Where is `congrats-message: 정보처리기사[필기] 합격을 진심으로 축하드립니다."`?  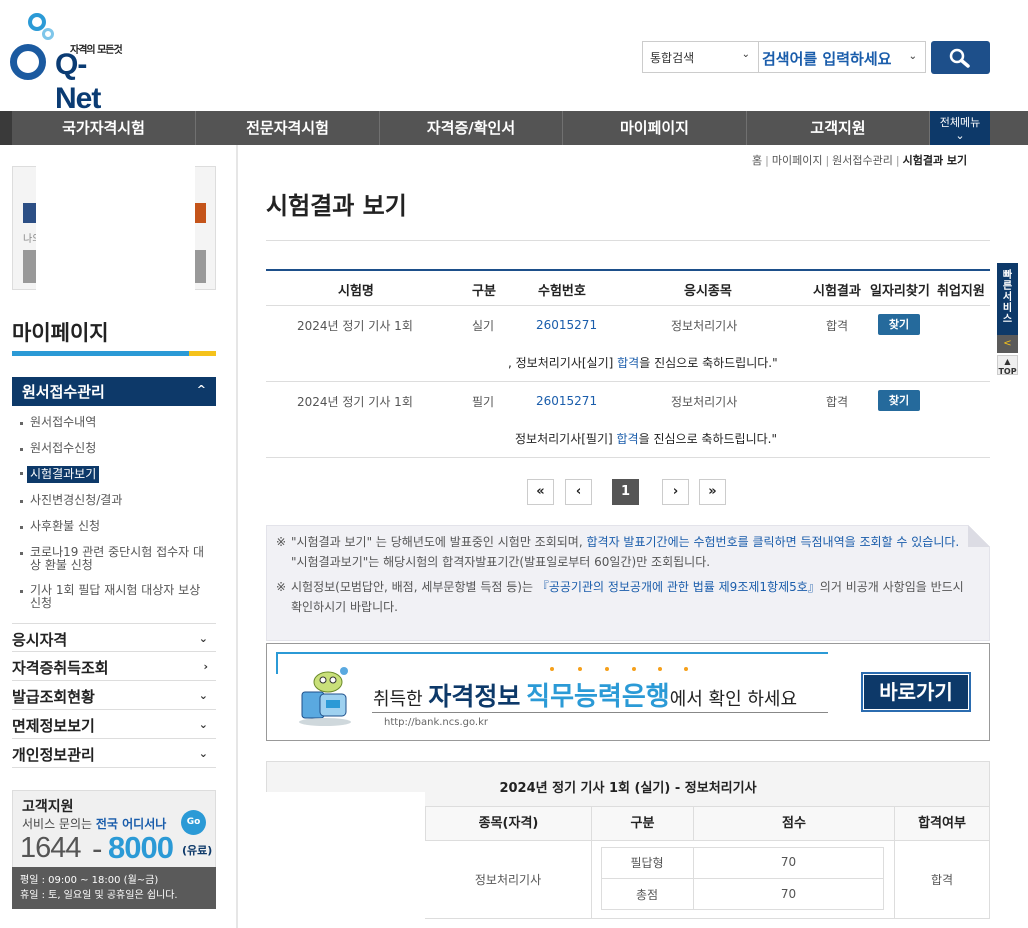 congrats-message: 정보처리기사[필기] 합격을 진심으로 축하드립니다." is located at coordinates (646, 438).